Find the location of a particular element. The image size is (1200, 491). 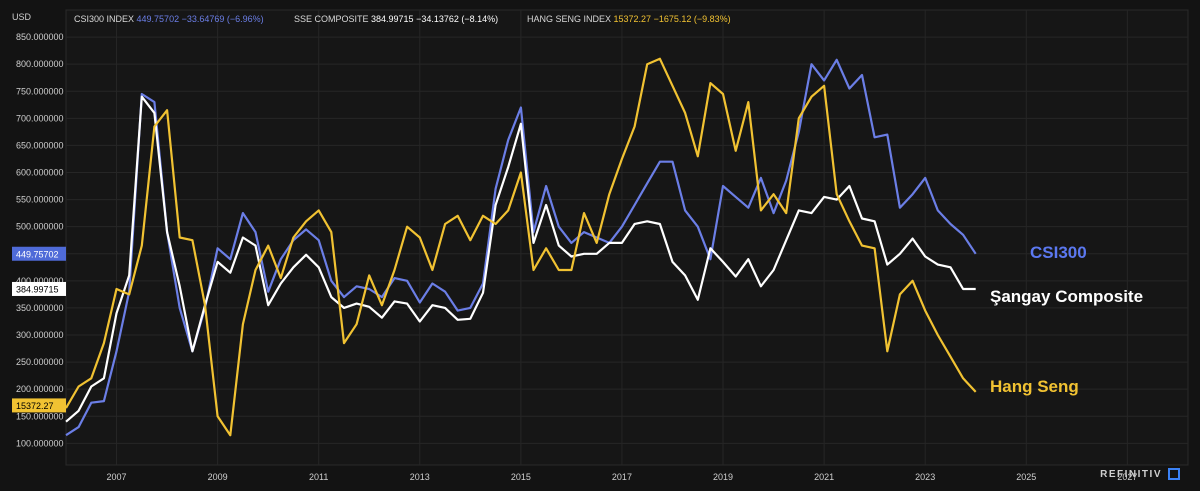

y-tick-label: 150.000000 is located at coordinates (40, 416).